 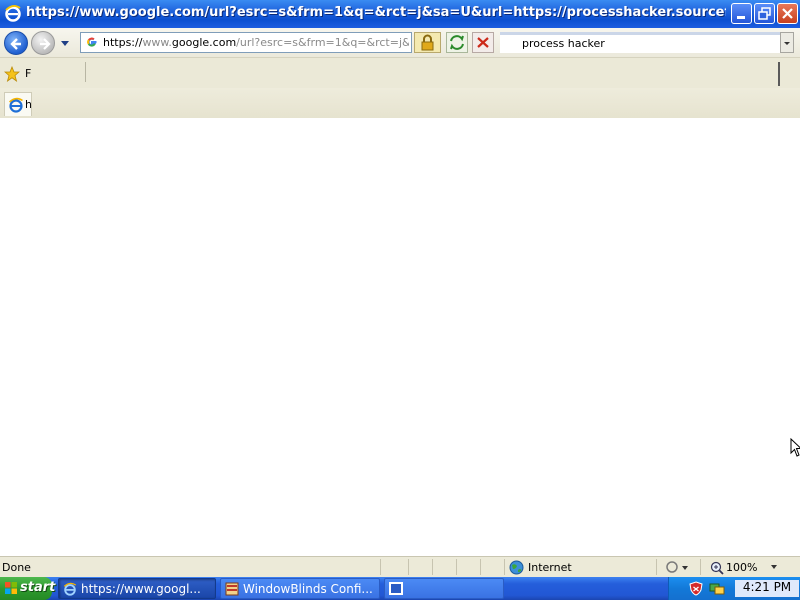 What do you see at coordinates (741, 567) in the screenshot?
I see `zoom-level: 100%` at bounding box center [741, 567].